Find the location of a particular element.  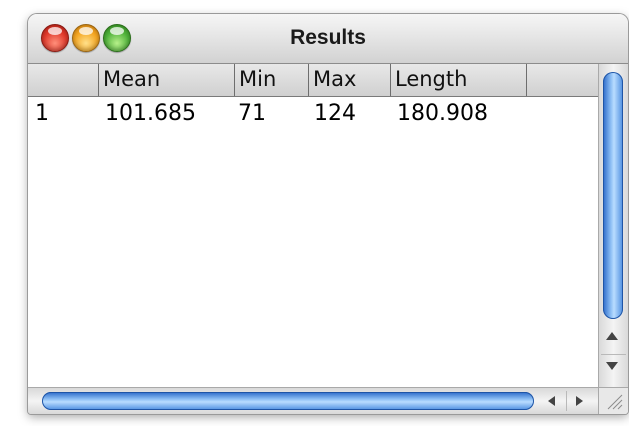

table-header: Mean Min Max Length is located at coordinates (313, 80).